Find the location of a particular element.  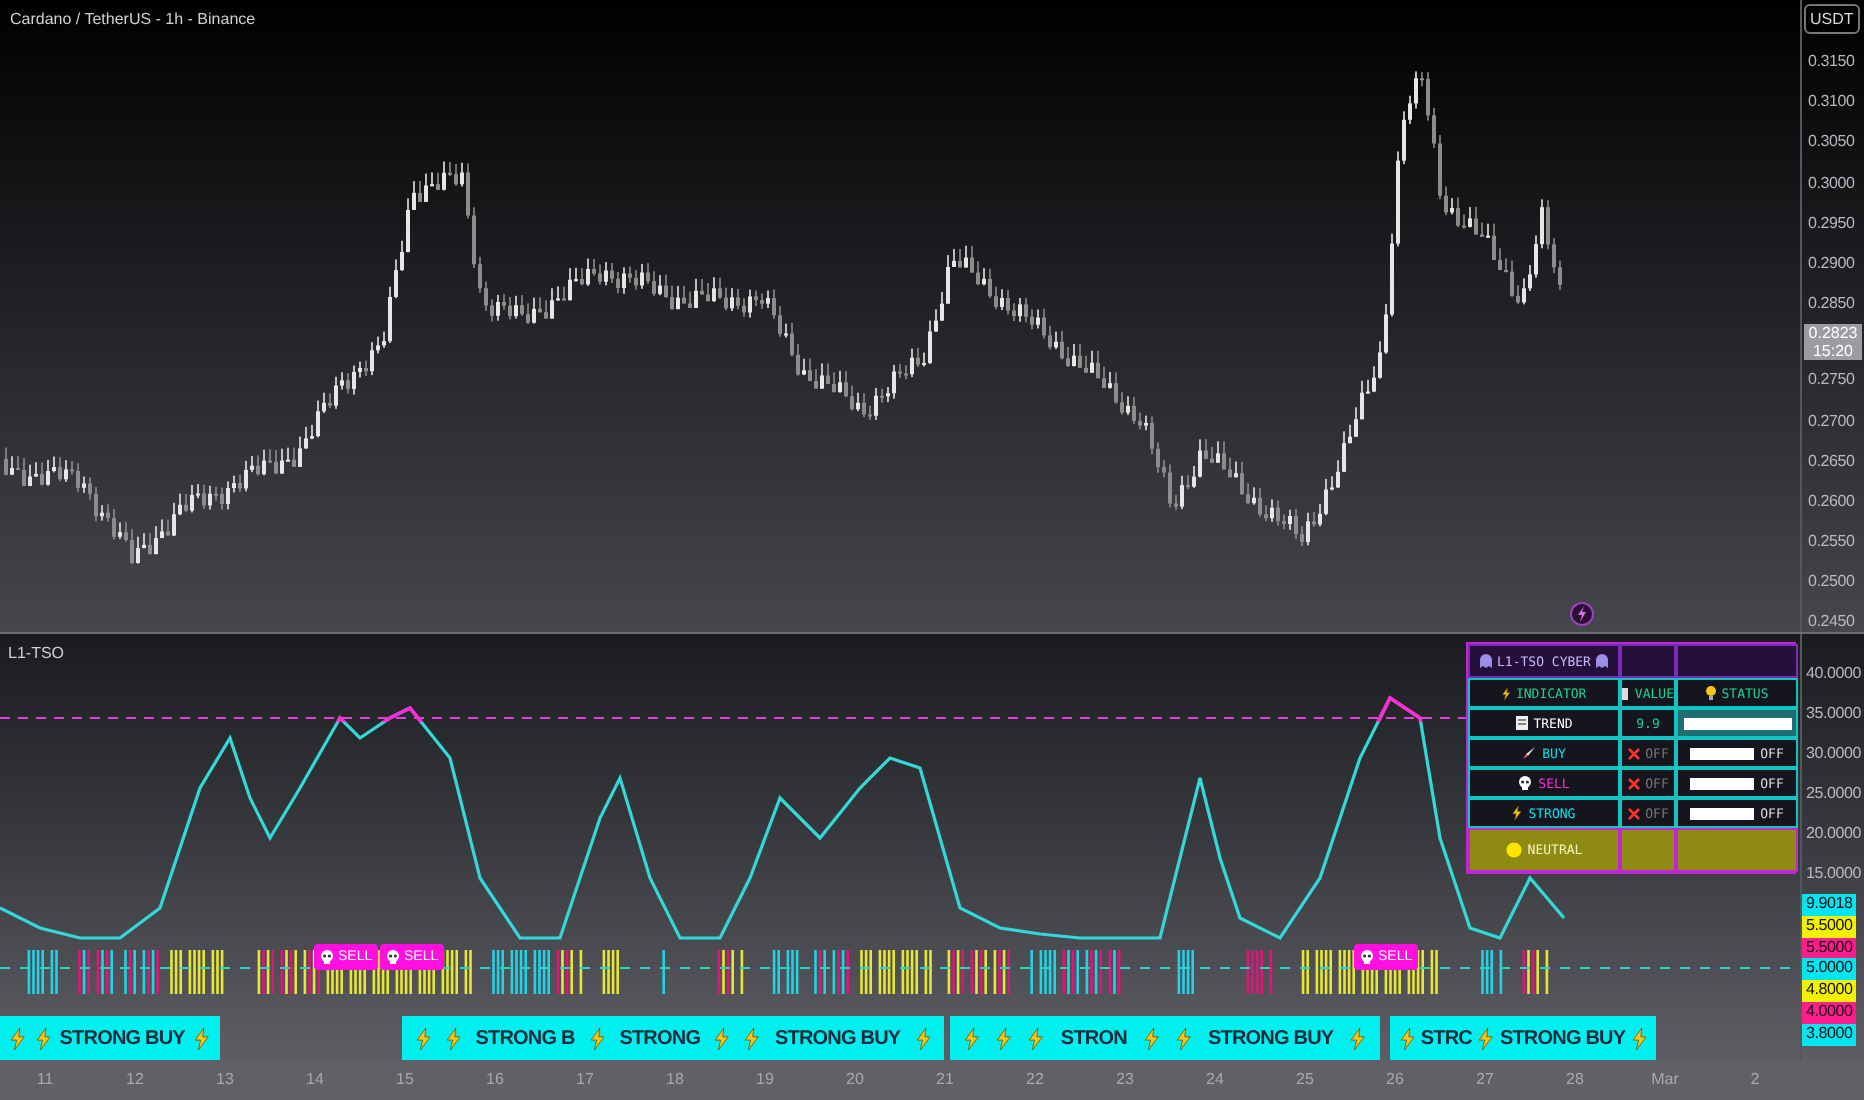

signal-text: STRON is located at coordinates (1093, 1038).